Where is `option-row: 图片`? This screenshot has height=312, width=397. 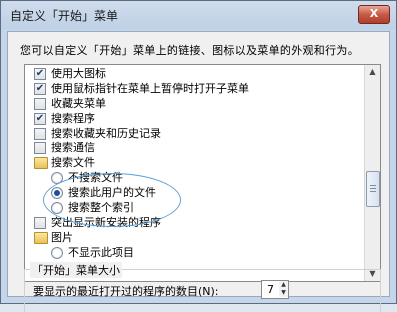
option-row: 图片 is located at coordinates (195, 237).